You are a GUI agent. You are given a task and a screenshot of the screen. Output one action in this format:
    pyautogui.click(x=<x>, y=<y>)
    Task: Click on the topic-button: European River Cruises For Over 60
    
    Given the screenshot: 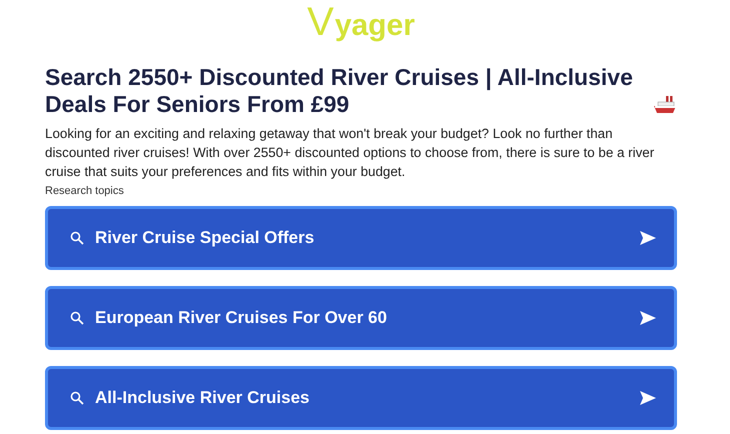 What is the action you would take?
    pyautogui.click(x=361, y=318)
    